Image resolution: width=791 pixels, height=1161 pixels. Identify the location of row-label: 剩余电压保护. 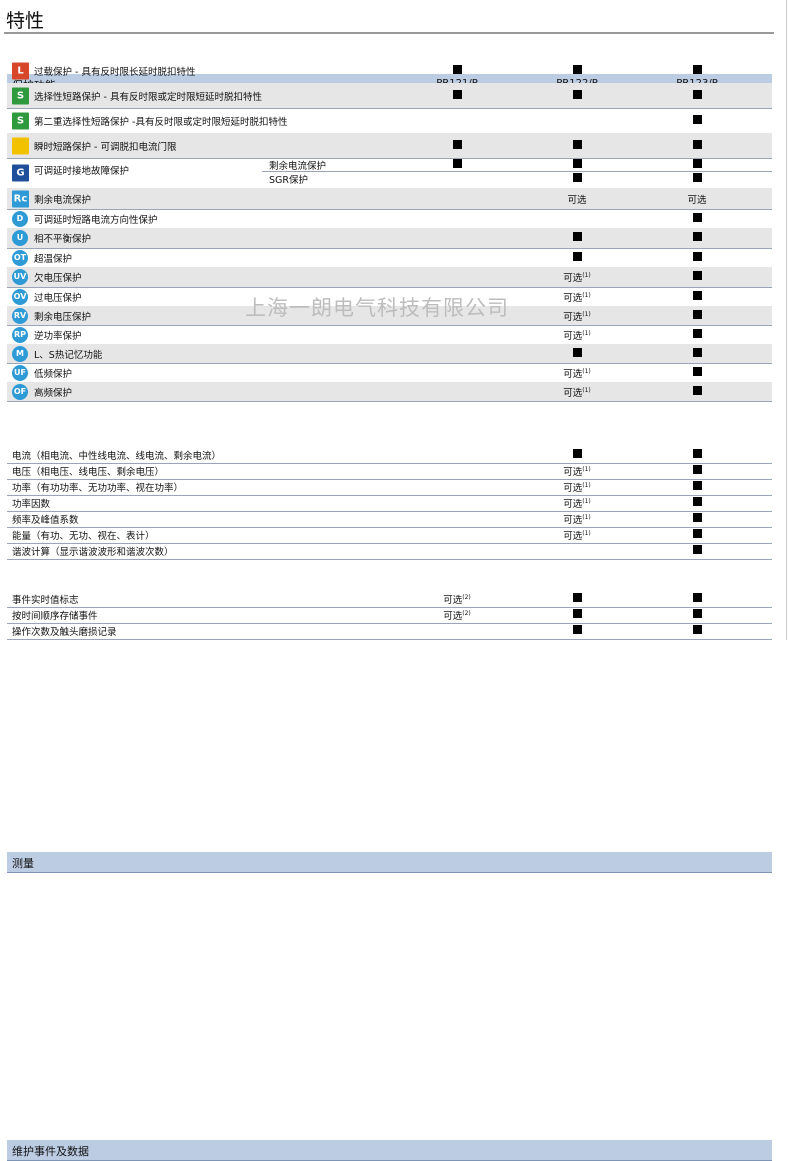
(63, 317).